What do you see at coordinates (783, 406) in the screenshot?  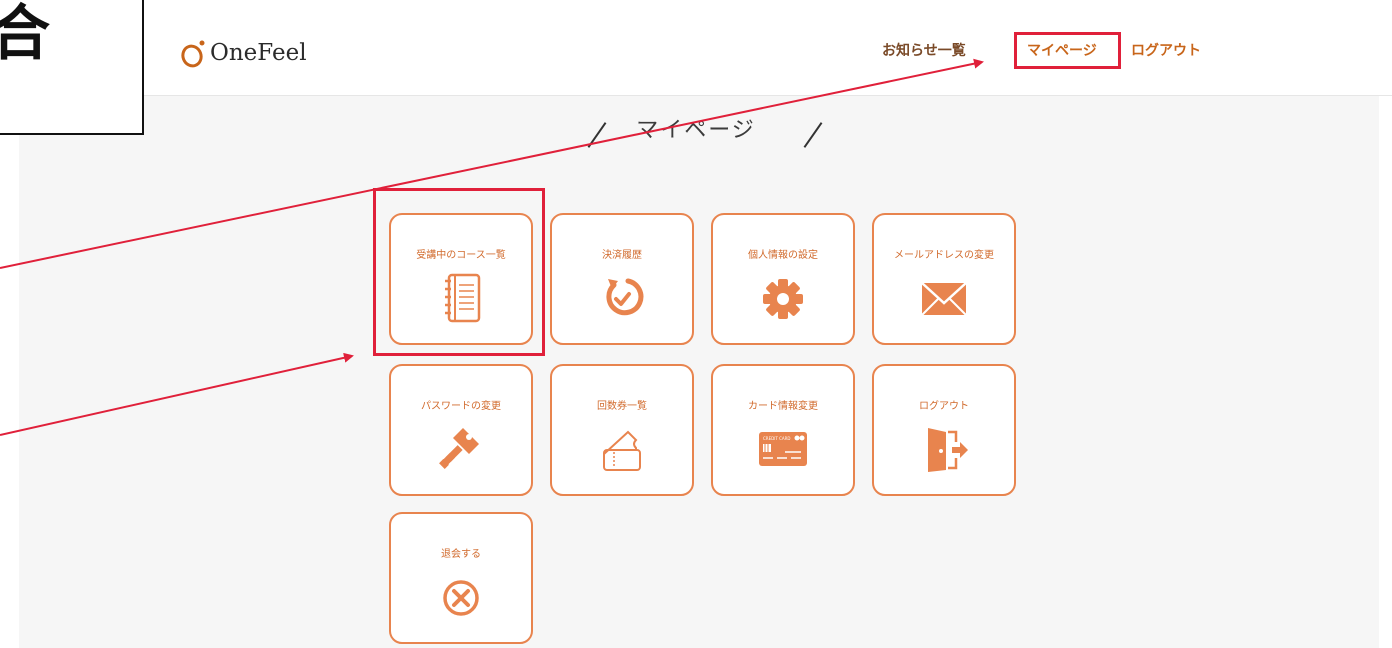 I see `tile-label: カード情報変更` at bounding box center [783, 406].